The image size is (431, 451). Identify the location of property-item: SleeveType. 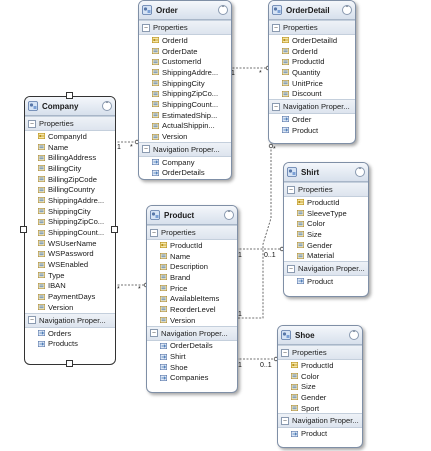
(326, 213).